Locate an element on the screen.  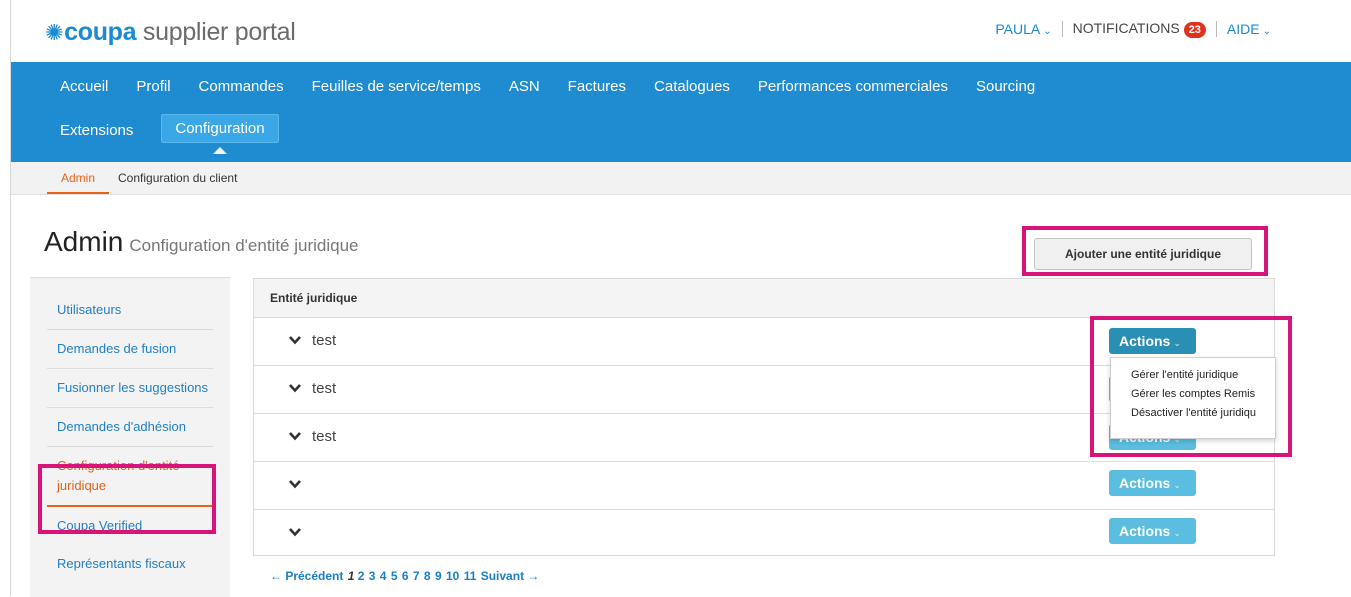
pagination-page: 3 is located at coordinates (372, 576).